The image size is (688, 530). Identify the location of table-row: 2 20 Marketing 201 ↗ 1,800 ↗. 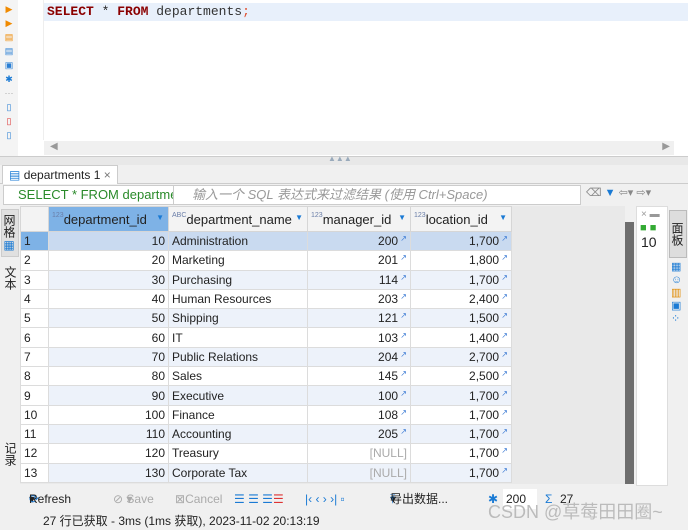
(266, 260).